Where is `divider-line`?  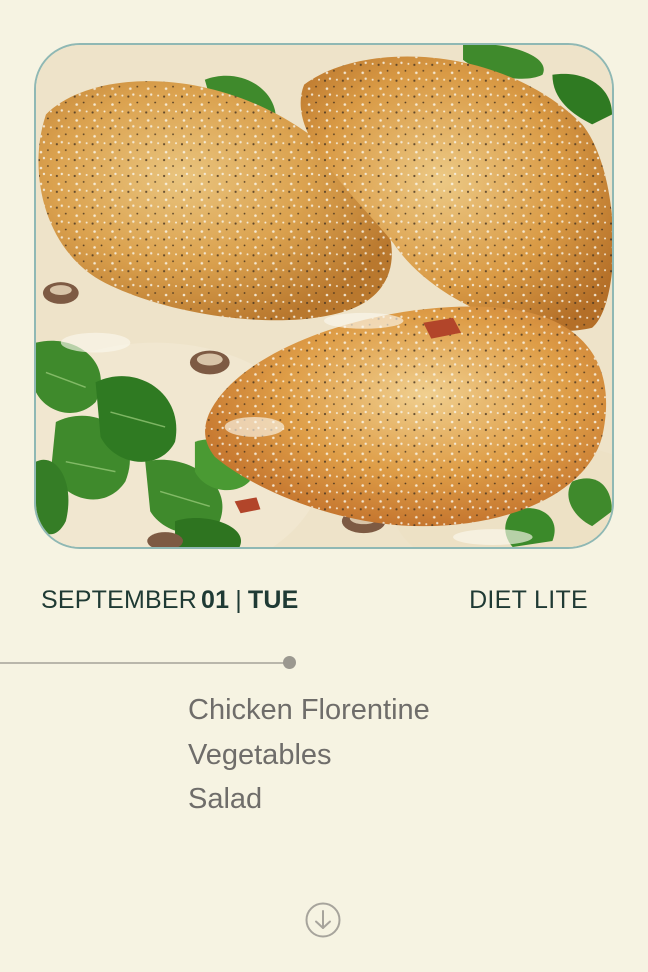
divider-line is located at coordinates (144, 663).